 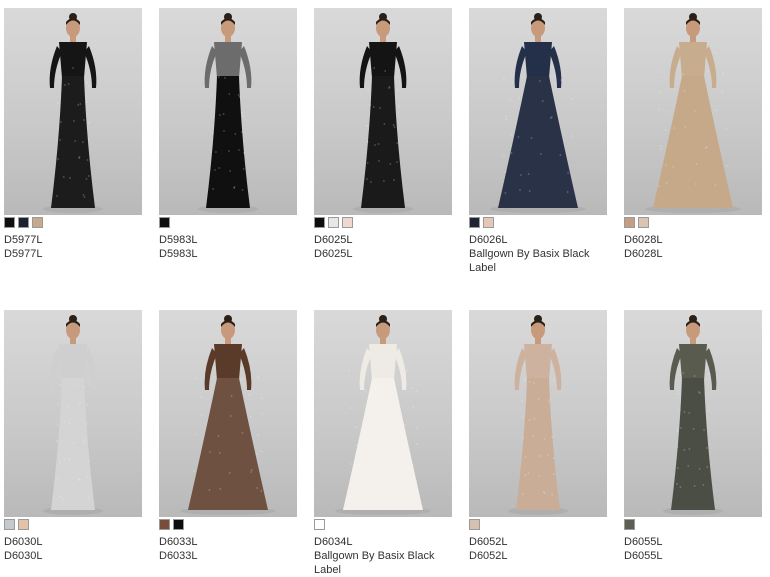 I want to click on product-card: D6026L Ballgown By Basix Black Label, so click(x=539, y=141).